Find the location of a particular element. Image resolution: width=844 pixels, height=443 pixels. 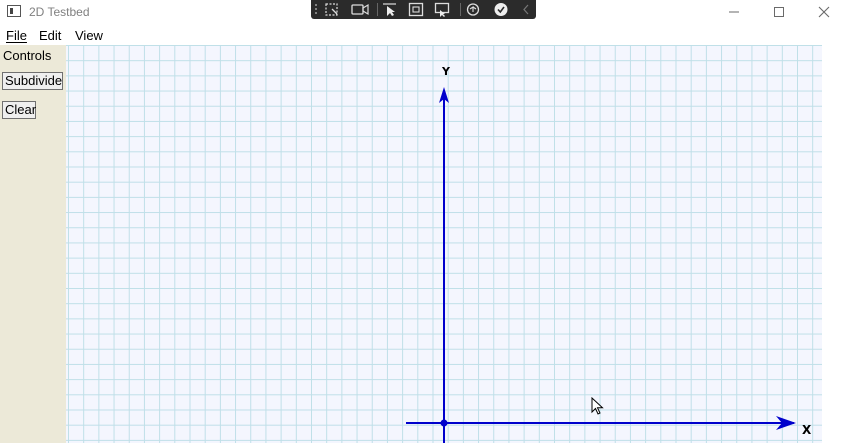

minimize-icon is located at coordinates (734, 12).